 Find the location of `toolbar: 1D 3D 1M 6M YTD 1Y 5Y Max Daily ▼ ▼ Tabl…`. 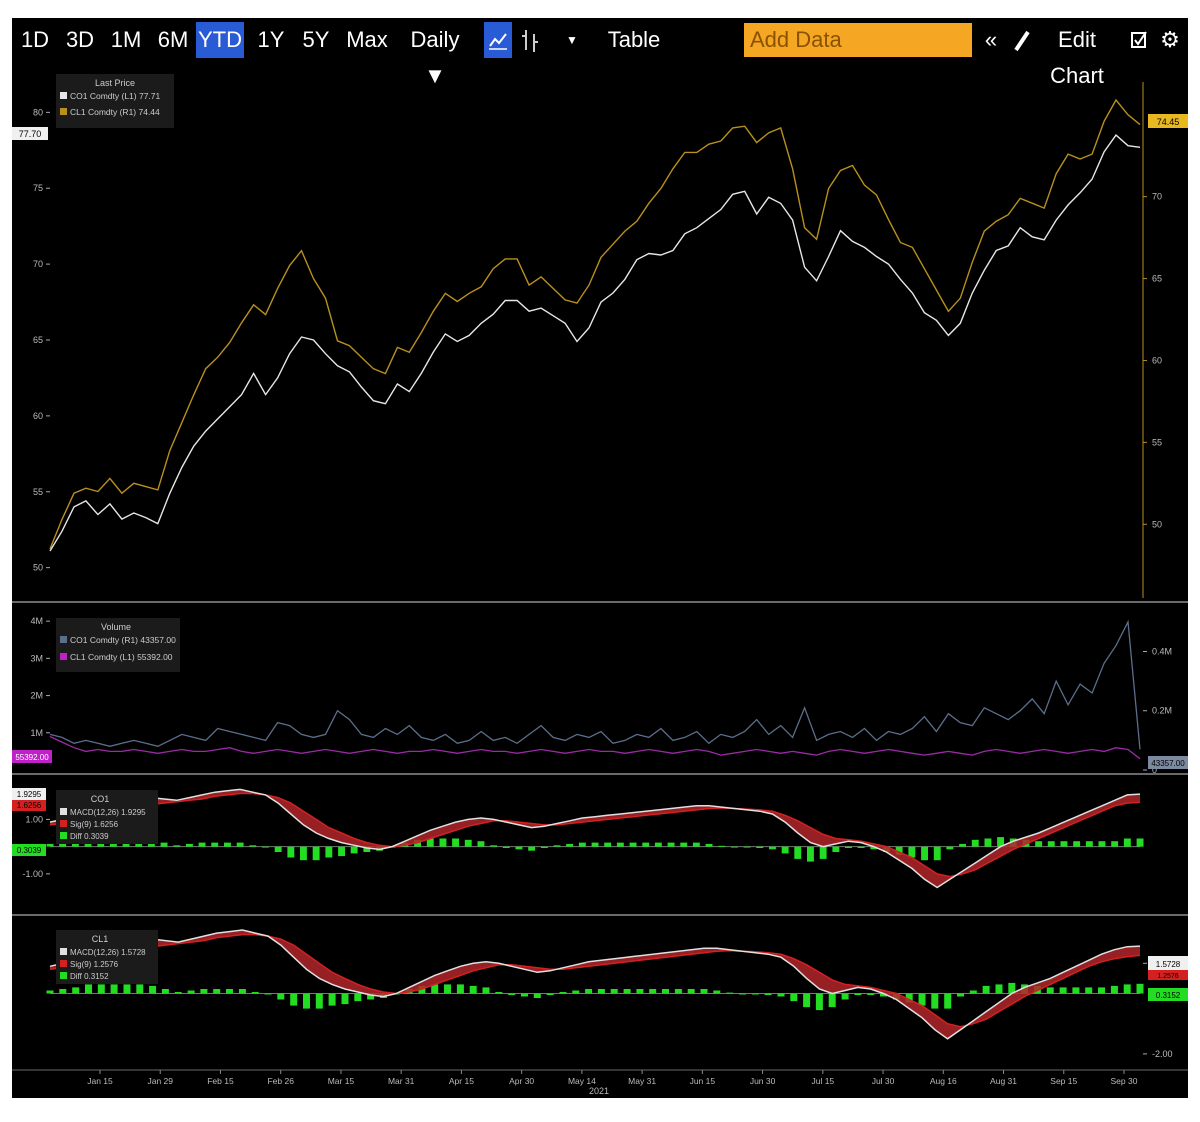

toolbar: 1D 3D 1M 6M YTD 1Y 5Y Max Daily ▼ ▼ Tabl… is located at coordinates (600, 53).